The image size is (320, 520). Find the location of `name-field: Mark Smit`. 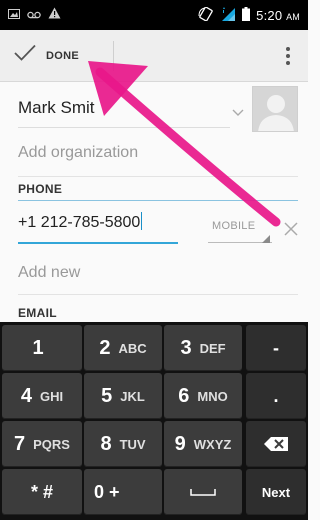

name-field: Mark Smit is located at coordinates (124, 109).